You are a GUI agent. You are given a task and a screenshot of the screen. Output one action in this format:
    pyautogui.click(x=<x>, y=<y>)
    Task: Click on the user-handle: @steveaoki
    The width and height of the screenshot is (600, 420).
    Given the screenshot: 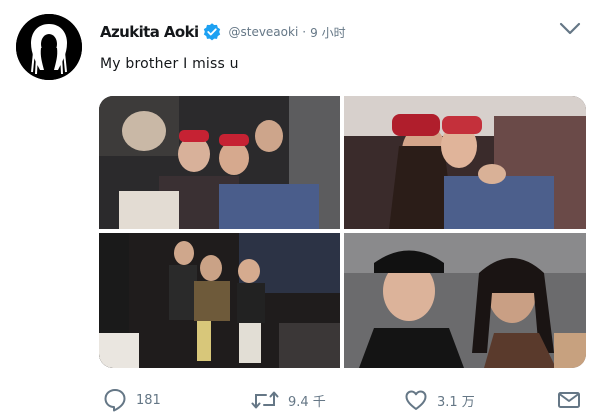 What is the action you would take?
    pyautogui.click(x=263, y=32)
    